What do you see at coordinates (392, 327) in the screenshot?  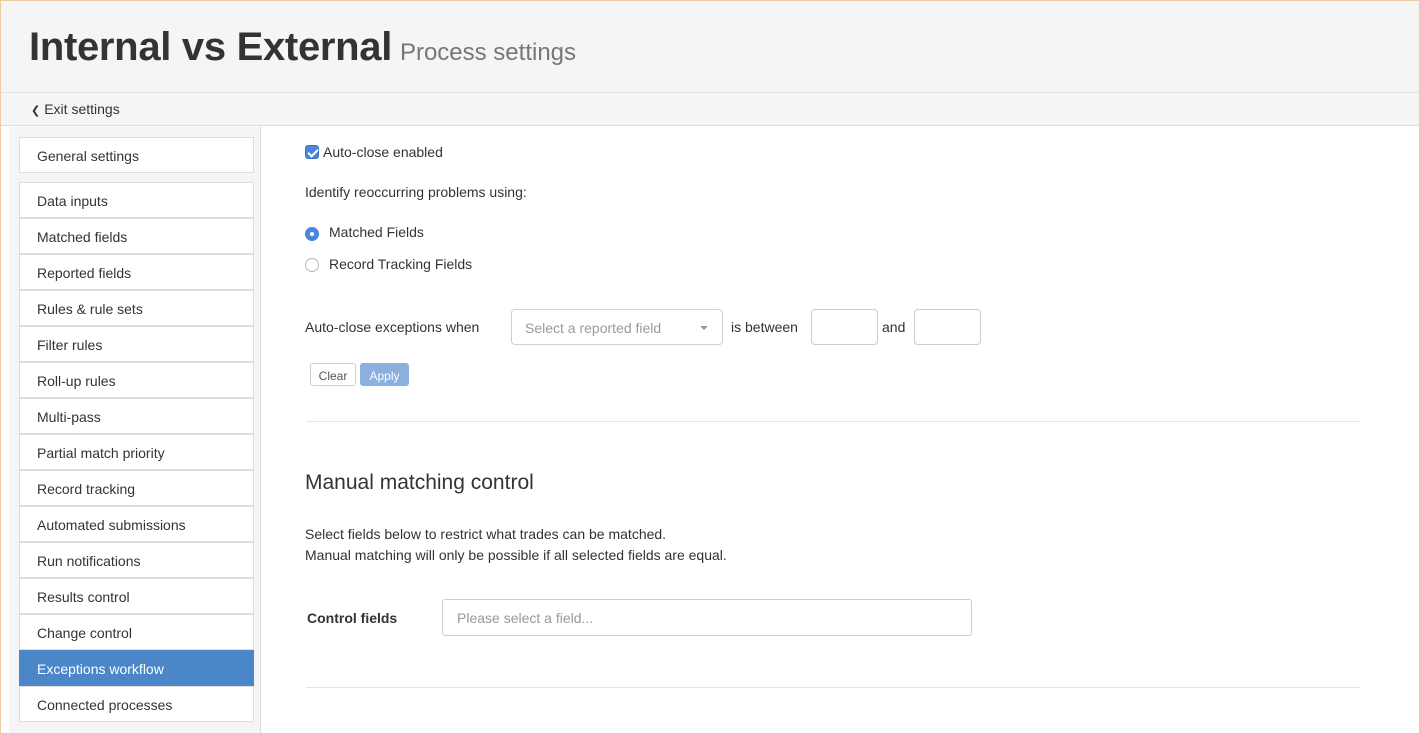 I see `auto-close-when-label: Auto-close exceptions when` at bounding box center [392, 327].